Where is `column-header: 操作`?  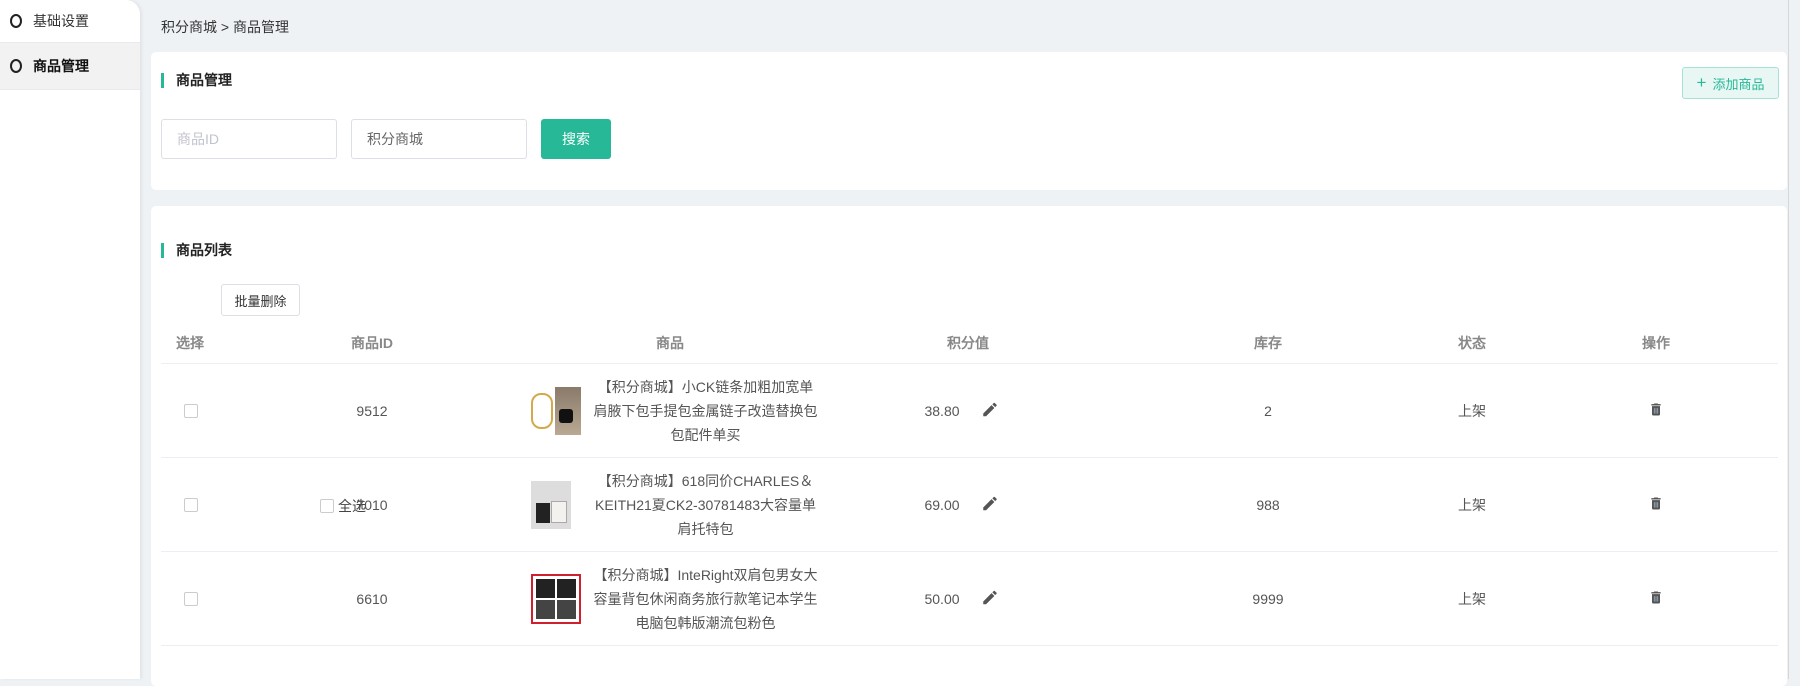
column-header: 操作 is located at coordinates (1656, 342).